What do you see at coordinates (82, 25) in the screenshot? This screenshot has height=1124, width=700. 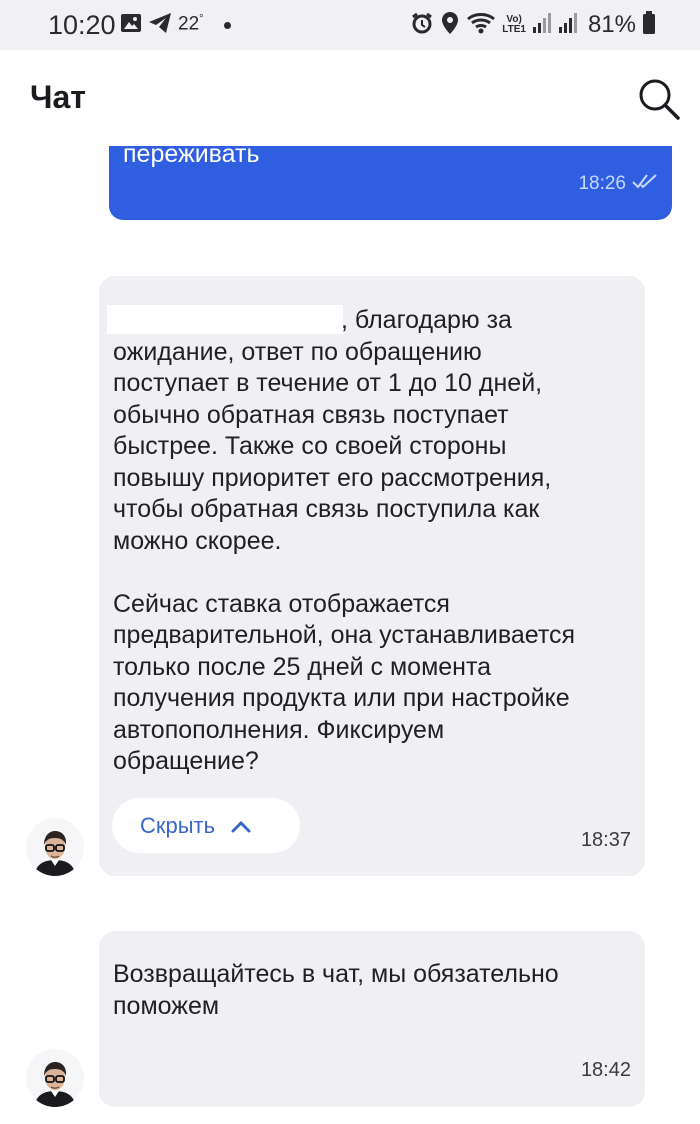 I see `status-time: 10:20` at bounding box center [82, 25].